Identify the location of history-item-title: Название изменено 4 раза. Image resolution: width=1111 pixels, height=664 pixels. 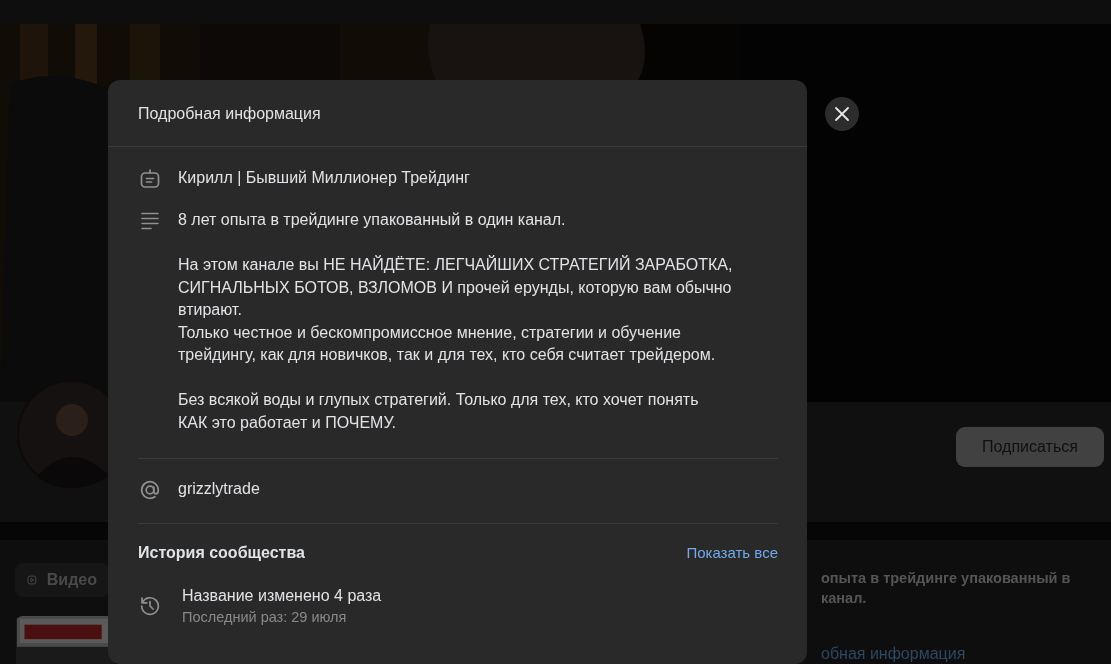
(282, 596).